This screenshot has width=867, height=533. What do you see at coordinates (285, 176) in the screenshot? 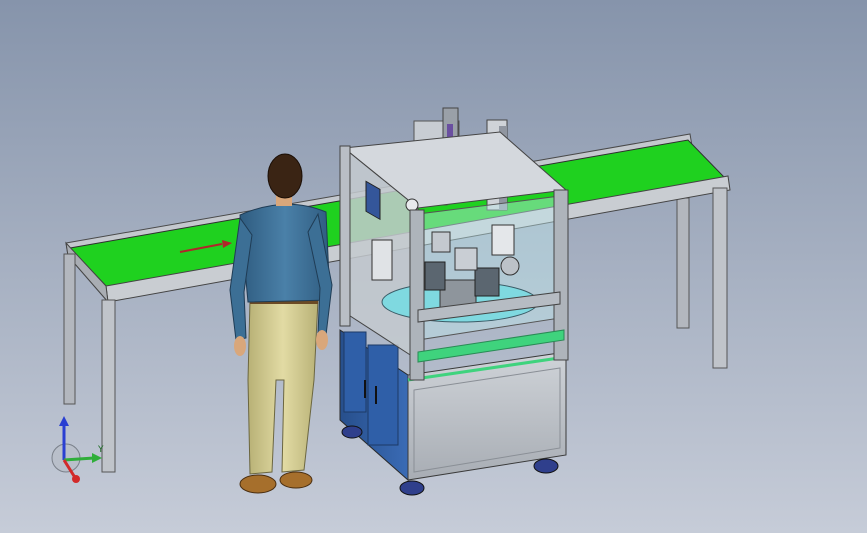
I see `operator-head` at bounding box center [285, 176].